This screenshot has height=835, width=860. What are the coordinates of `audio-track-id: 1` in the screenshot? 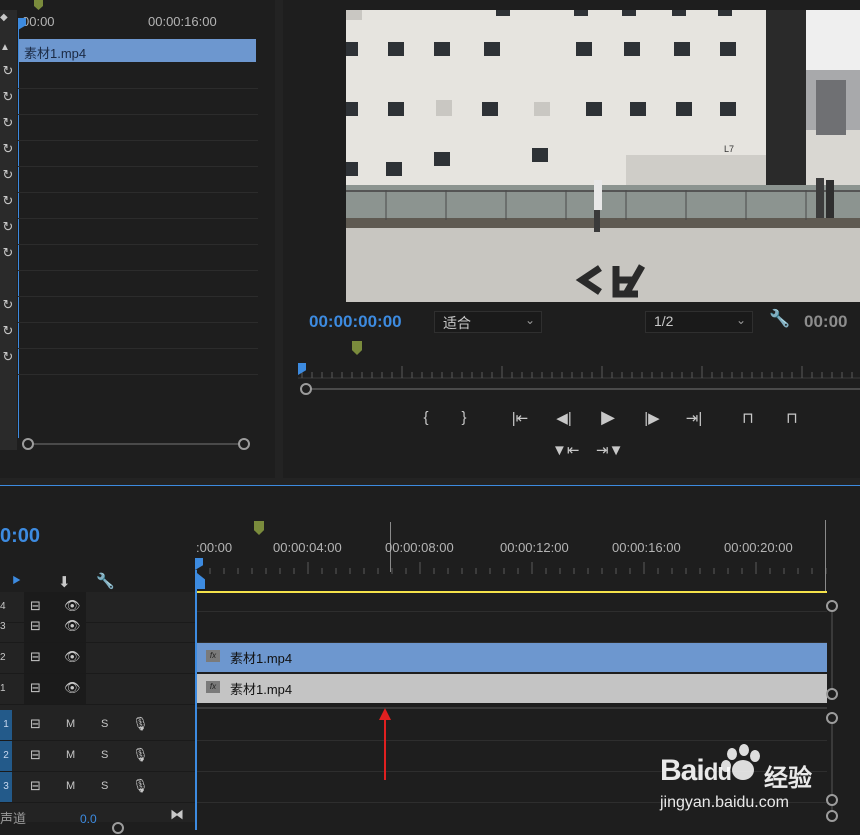 It's located at (6, 725).